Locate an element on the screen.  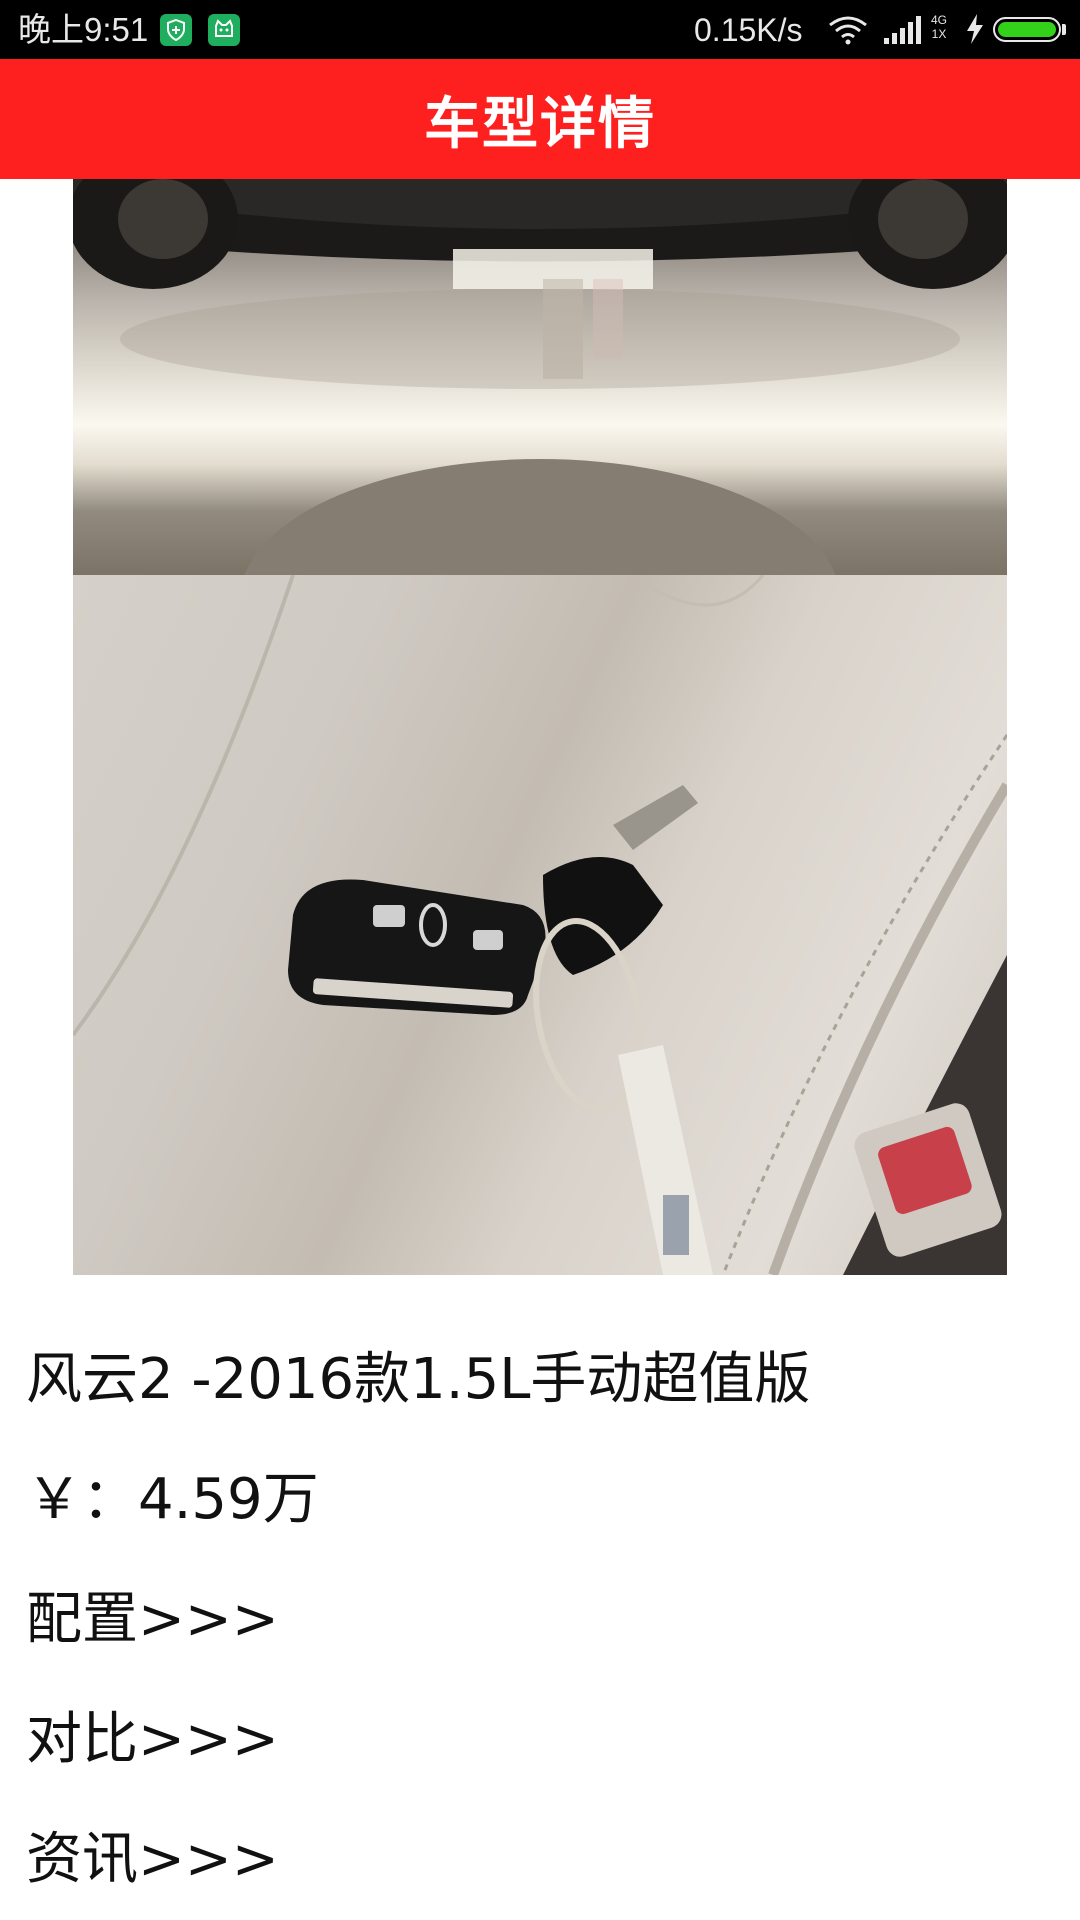
compare-link: 对比>>> is located at coordinates (152, 1740).